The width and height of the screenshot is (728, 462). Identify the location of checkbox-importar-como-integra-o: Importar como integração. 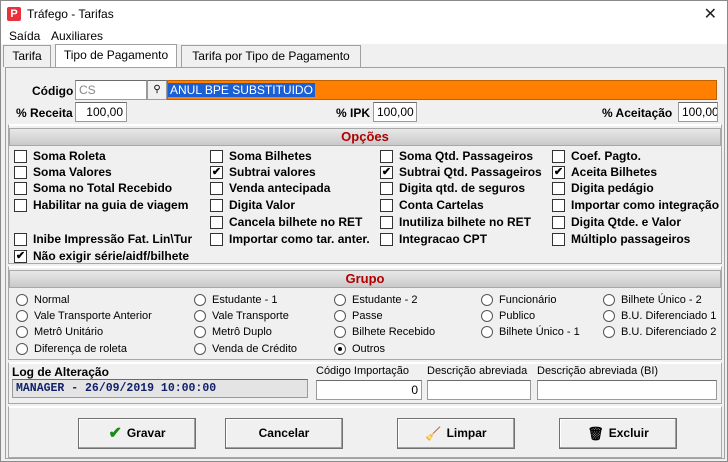
(635, 206).